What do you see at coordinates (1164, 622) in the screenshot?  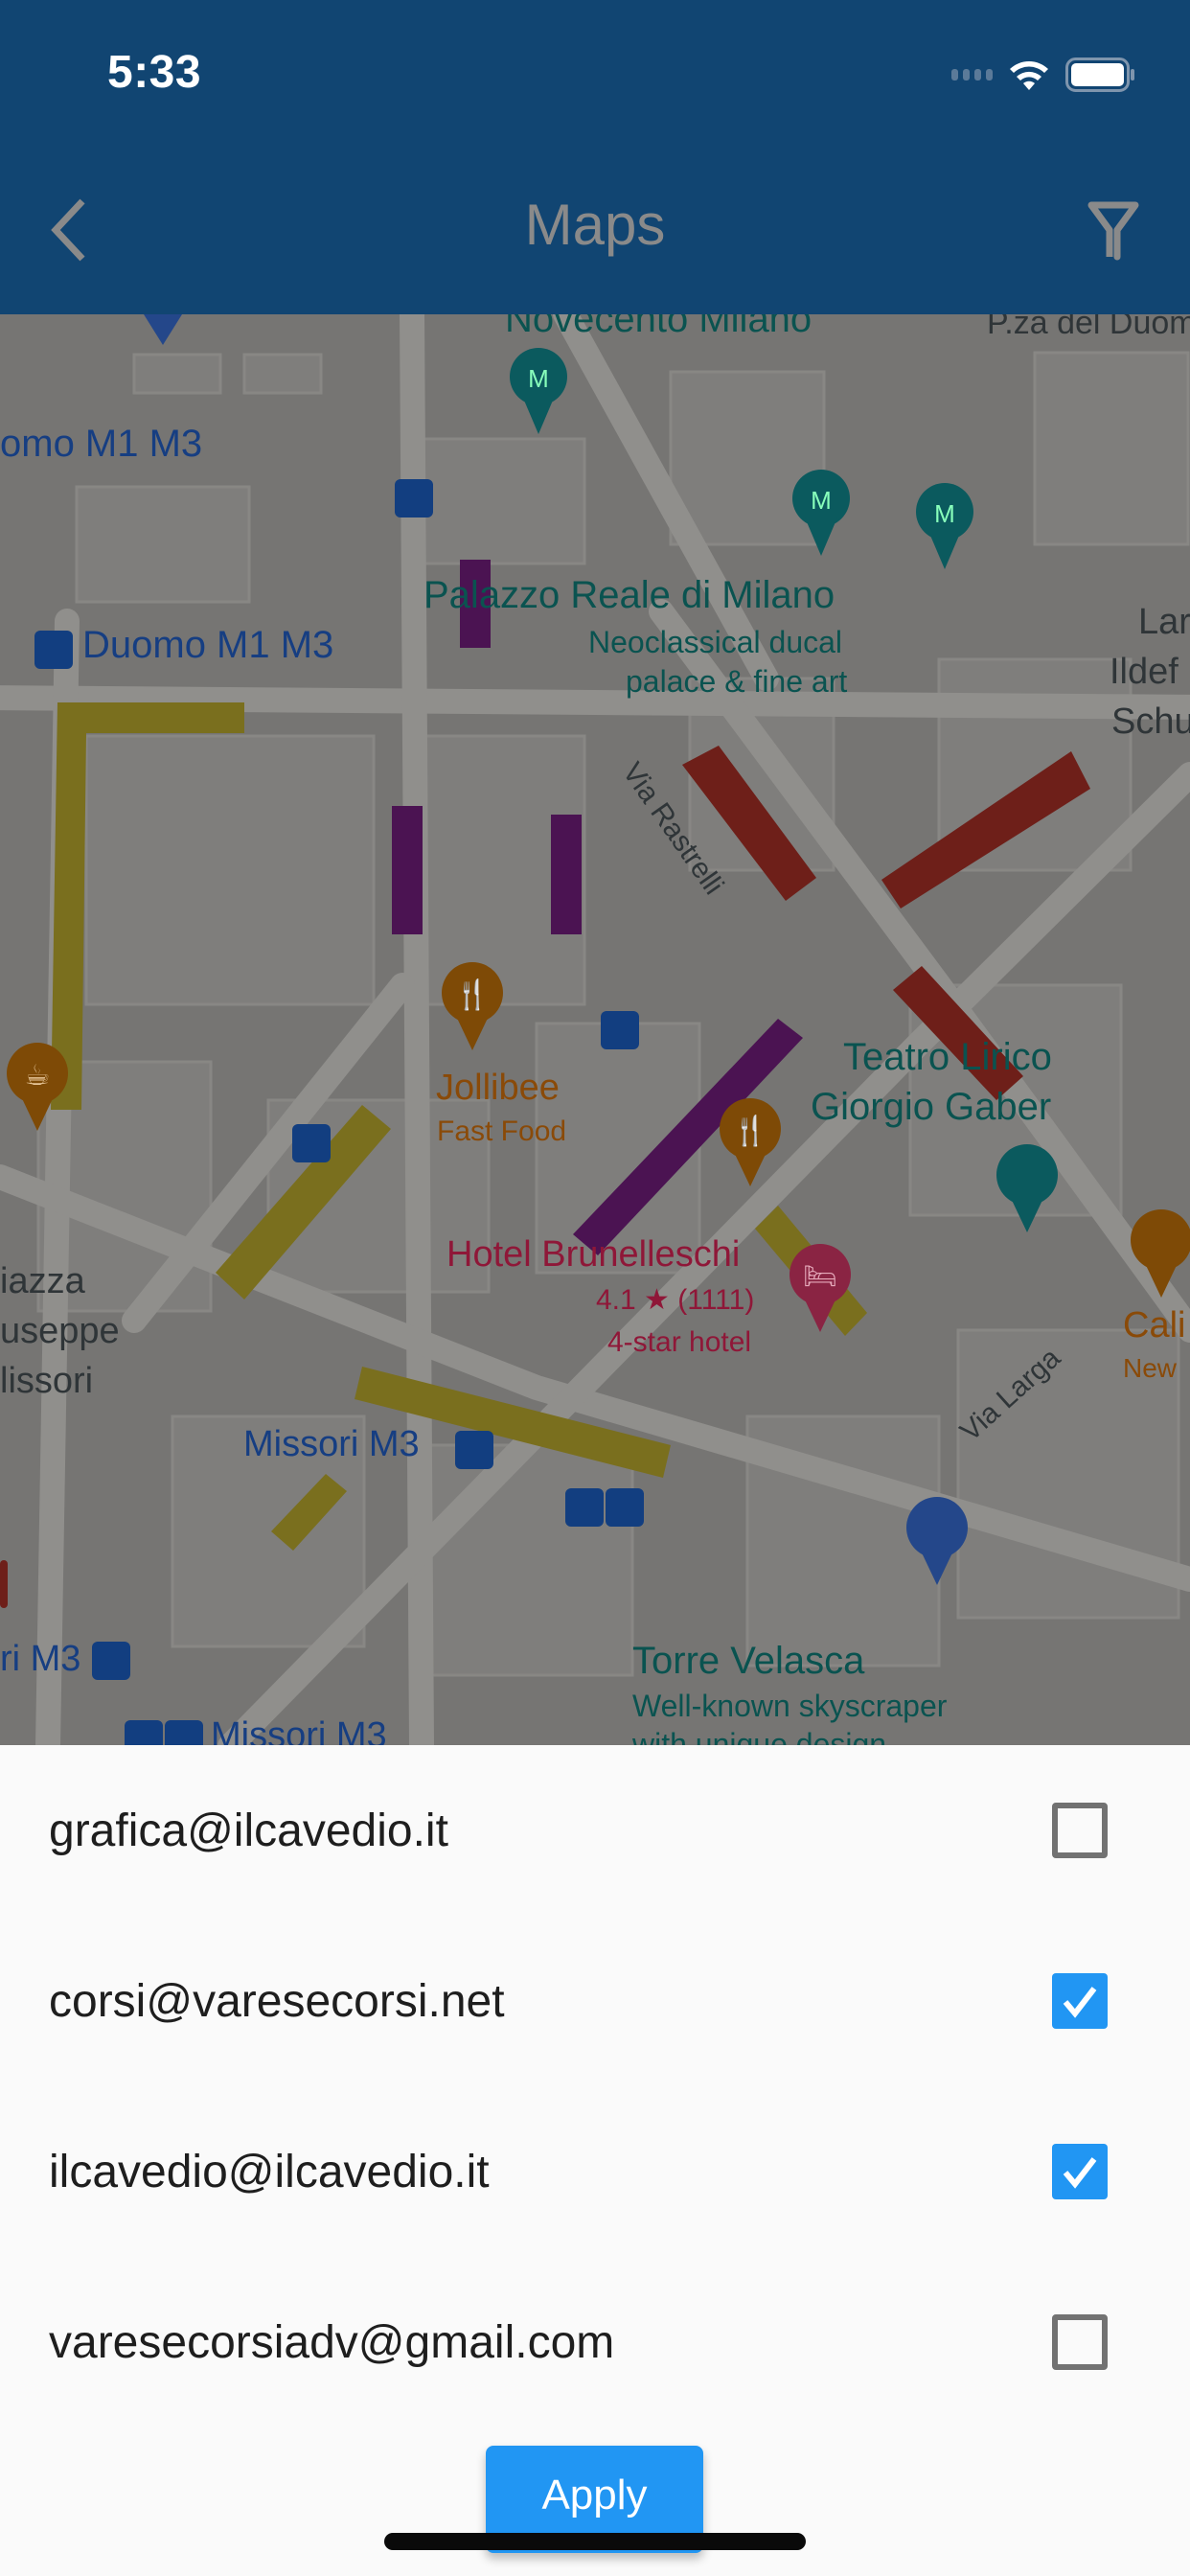 I see `map-label-landmark: Lar` at bounding box center [1164, 622].